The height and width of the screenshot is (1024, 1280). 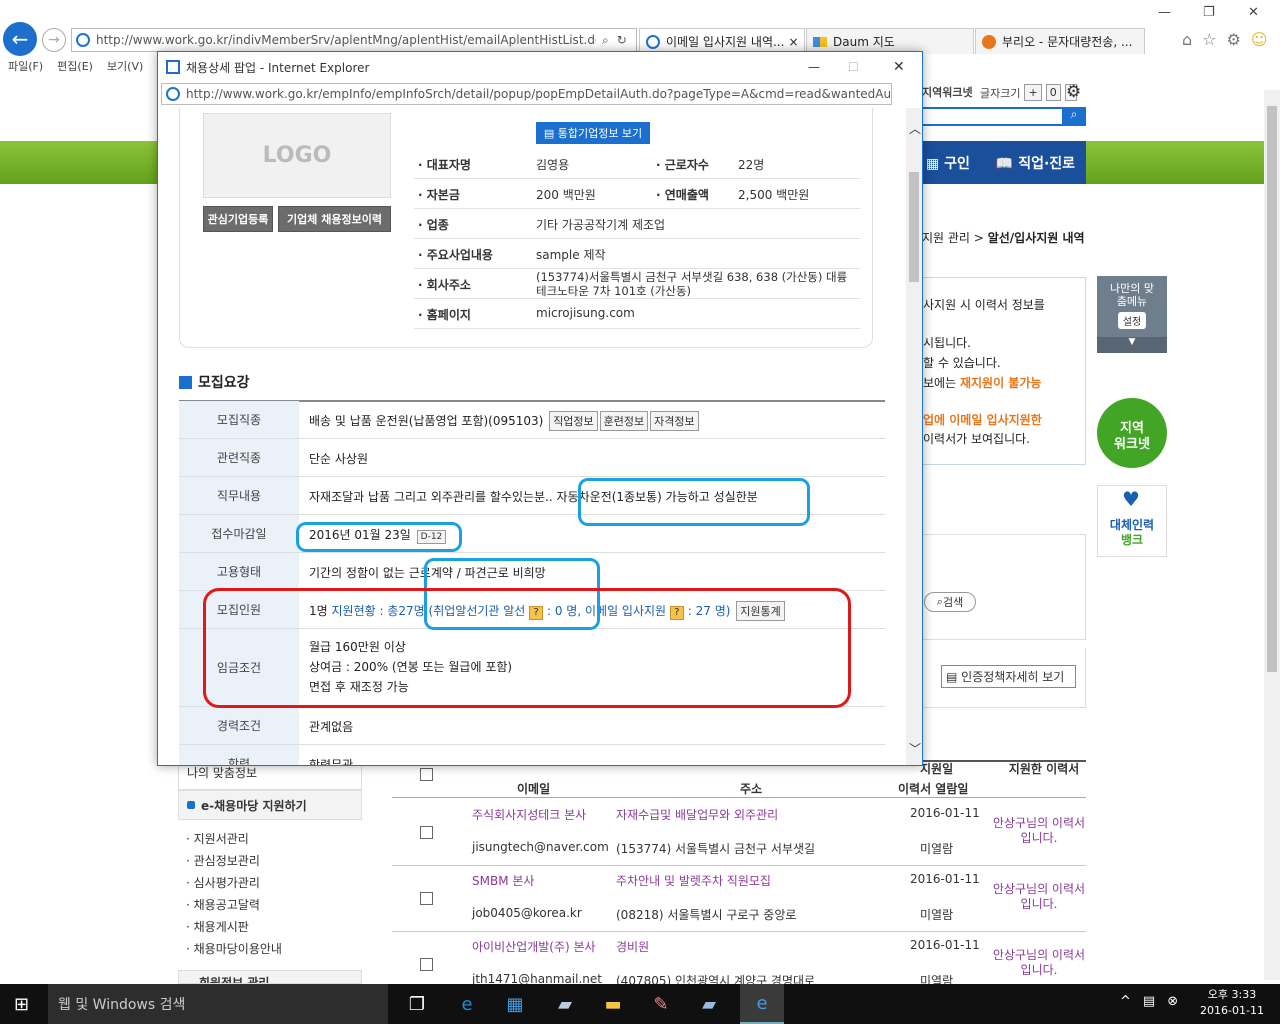 I want to click on notification-icon: ▤, so click(x=1149, y=1001).